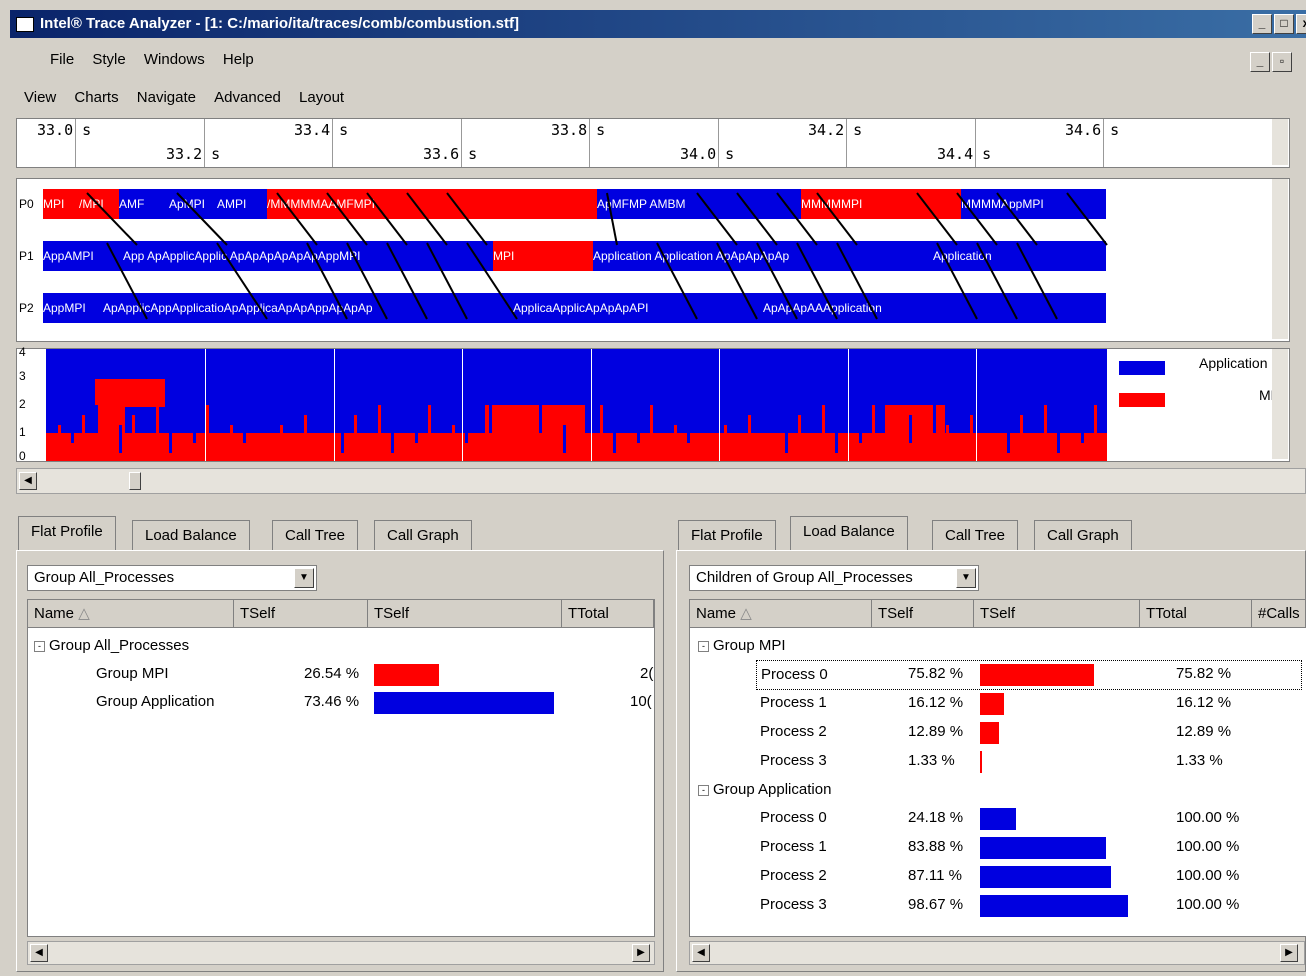 This screenshot has height=976, width=1306. What do you see at coordinates (247, 97) in the screenshot?
I see `menu-advanced: Advanced` at bounding box center [247, 97].